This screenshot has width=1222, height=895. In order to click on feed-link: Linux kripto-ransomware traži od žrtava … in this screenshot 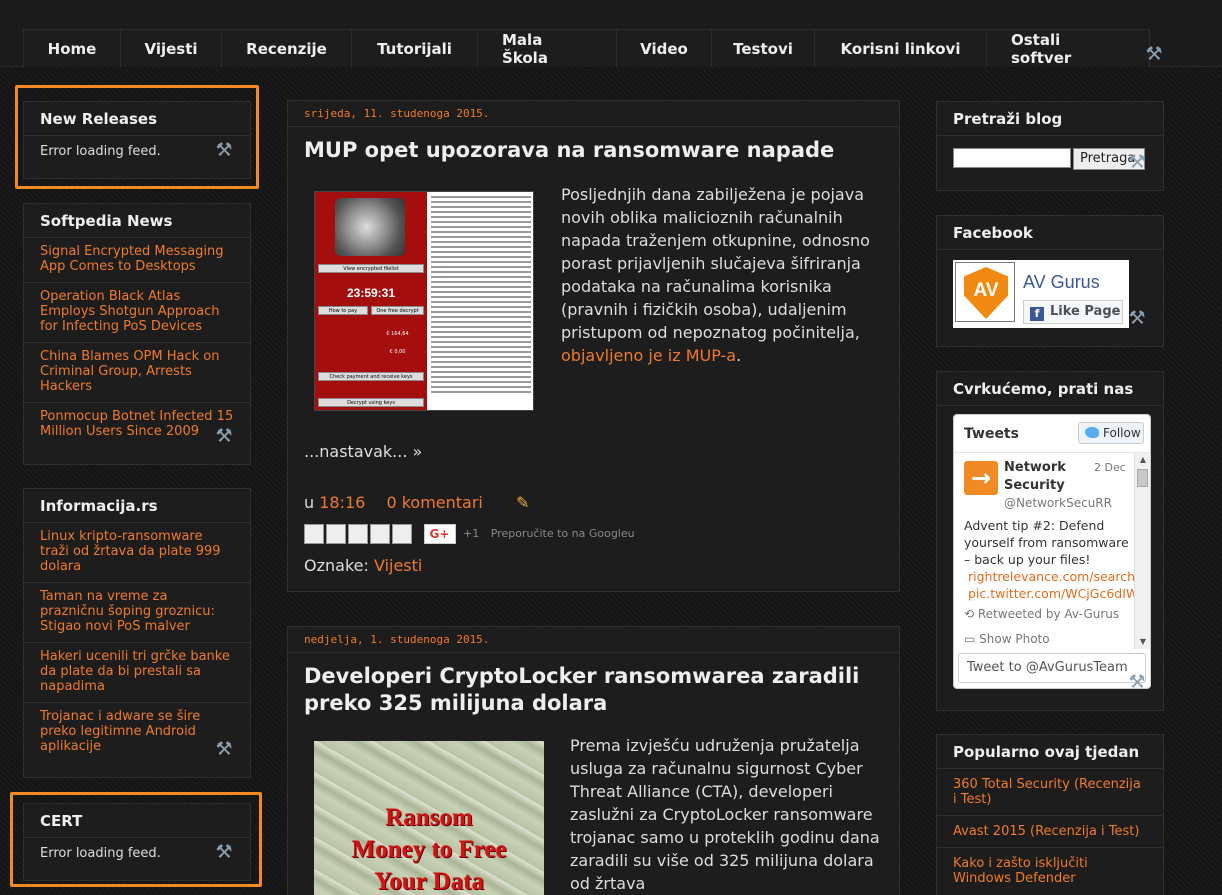, I will do `click(137, 553)`.